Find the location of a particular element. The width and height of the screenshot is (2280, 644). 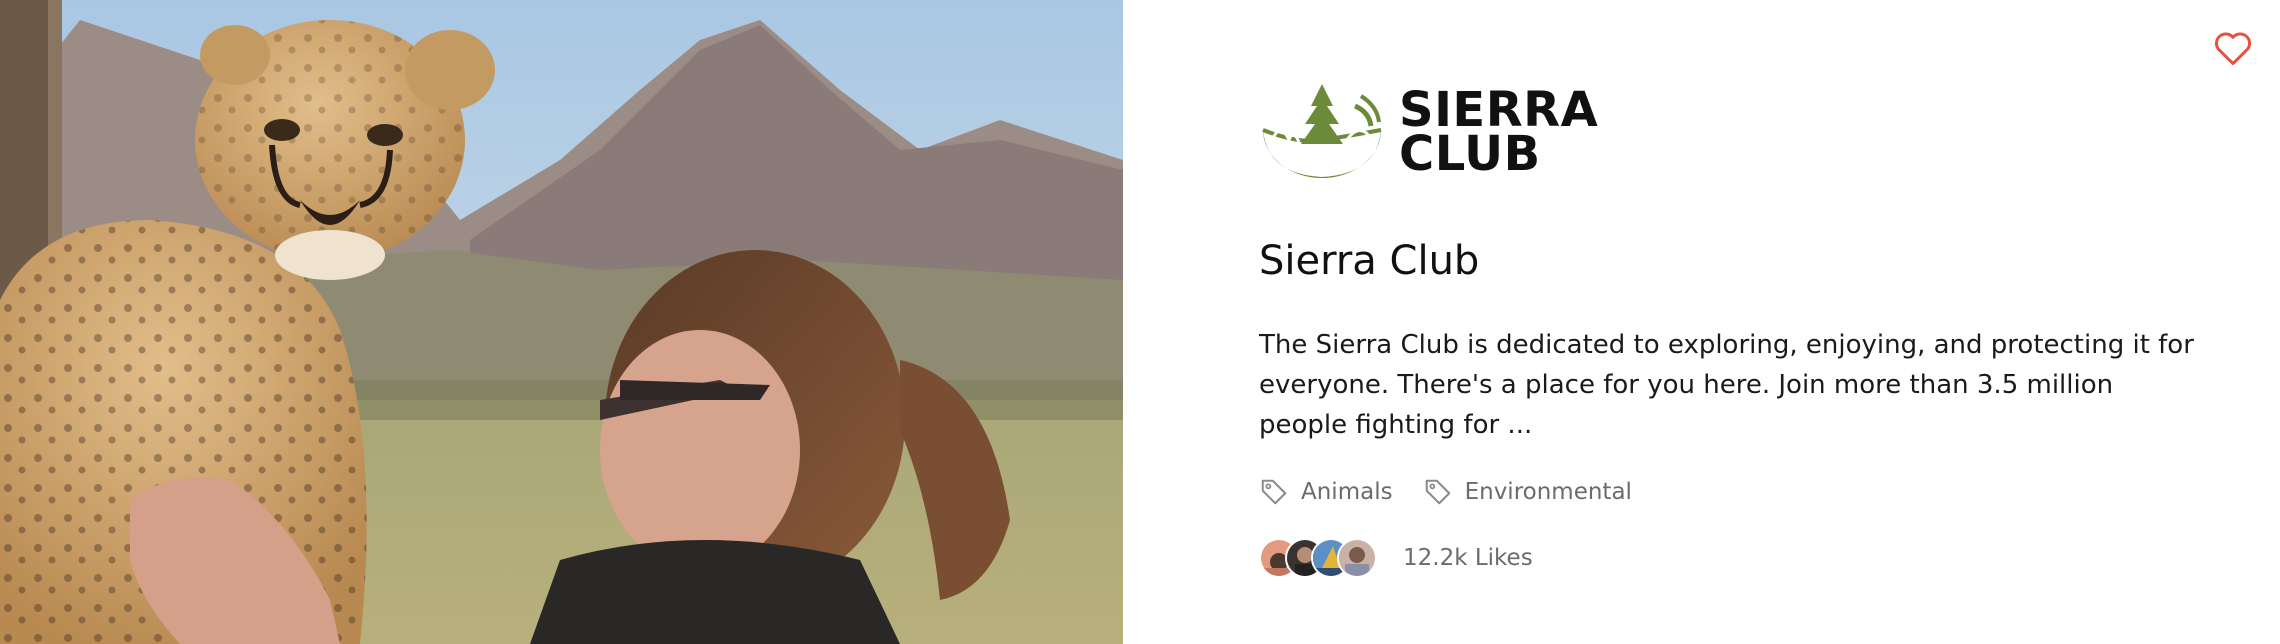

avatar is located at coordinates (1357, 558).